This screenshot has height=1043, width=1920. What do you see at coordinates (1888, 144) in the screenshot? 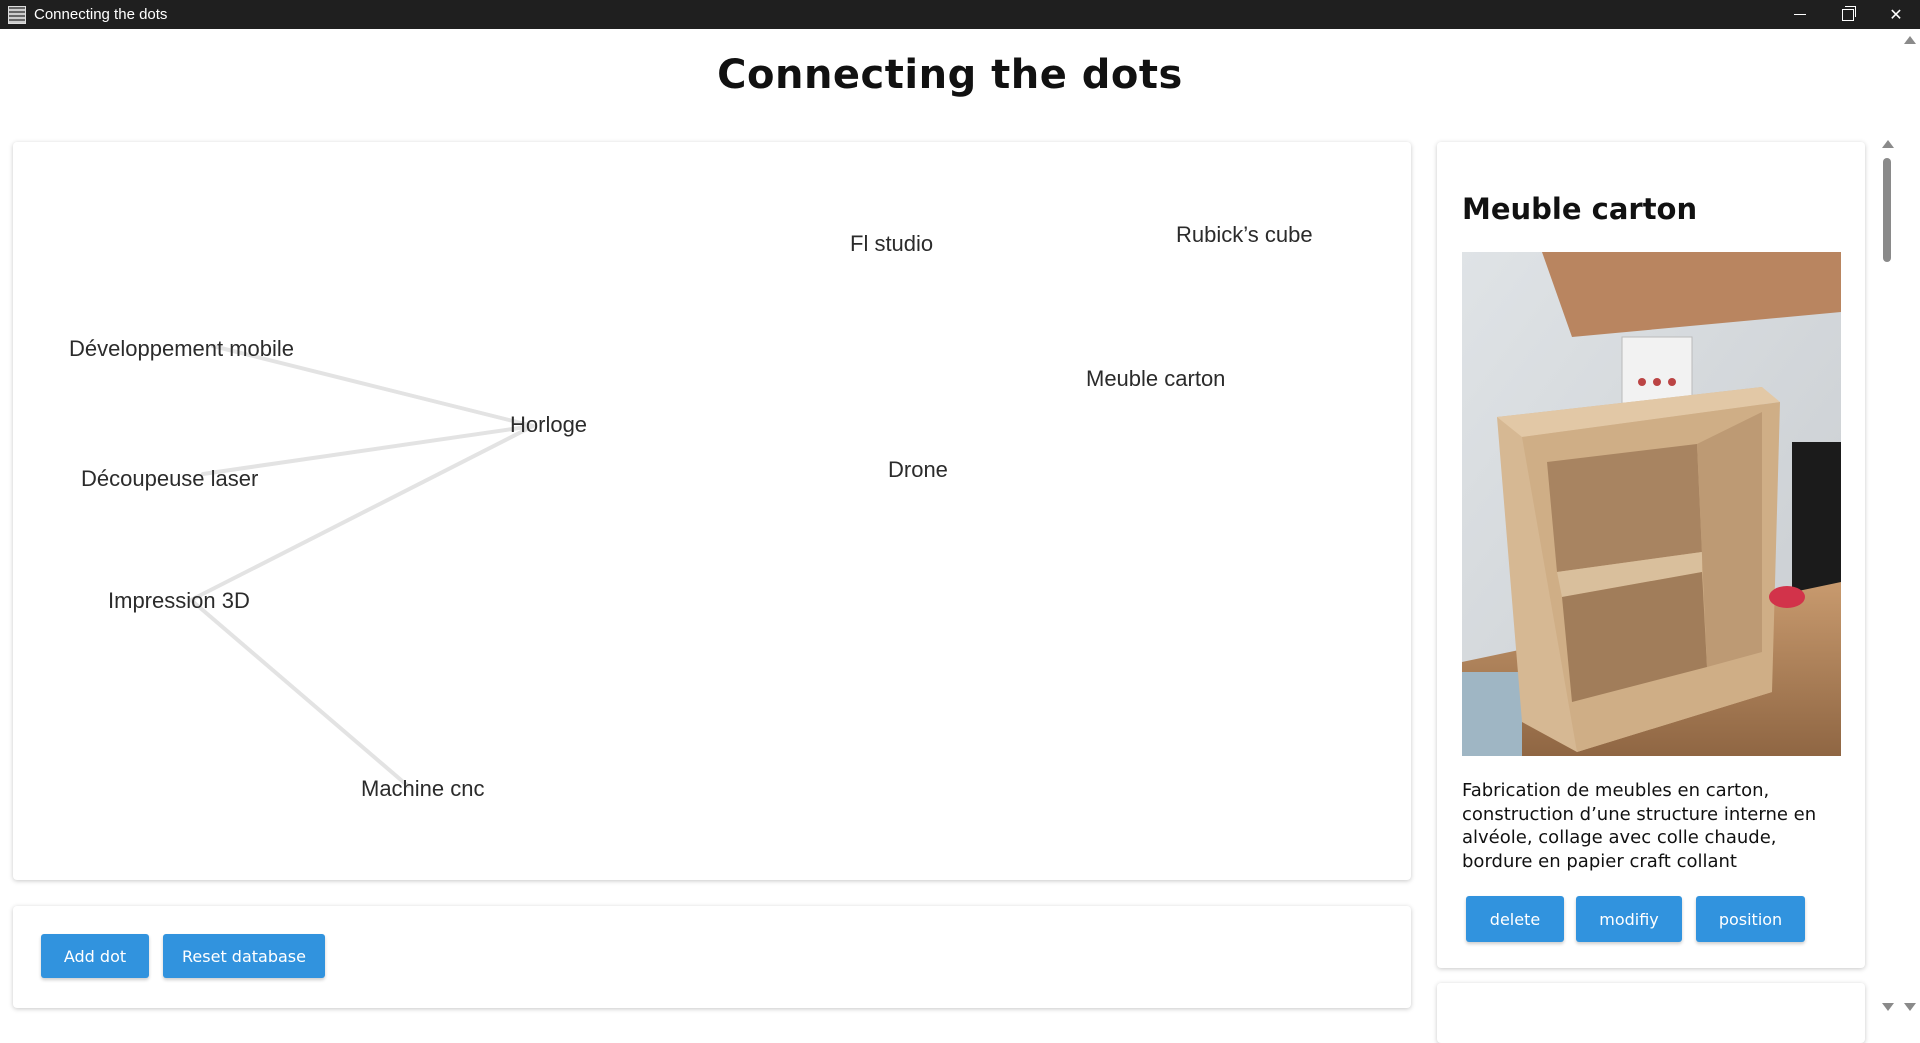
I see `scroll-up-arrow-icon` at bounding box center [1888, 144].